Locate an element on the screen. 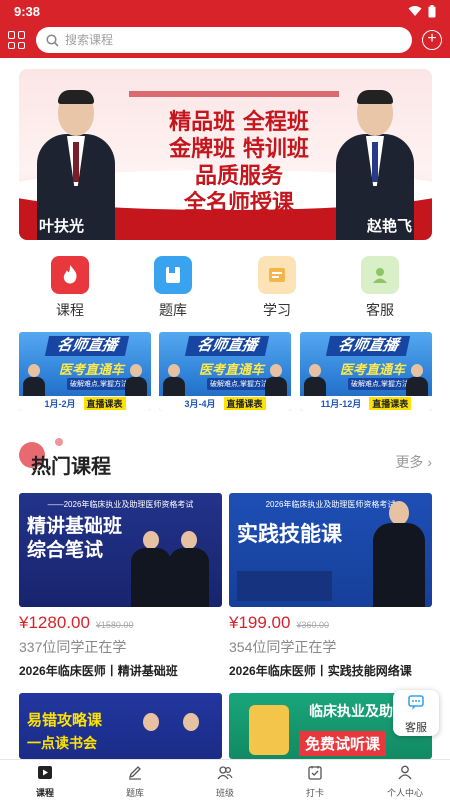 The width and height of the screenshot is (450, 800). quick-nav-label: 题库 is located at coordinates (173, 310).